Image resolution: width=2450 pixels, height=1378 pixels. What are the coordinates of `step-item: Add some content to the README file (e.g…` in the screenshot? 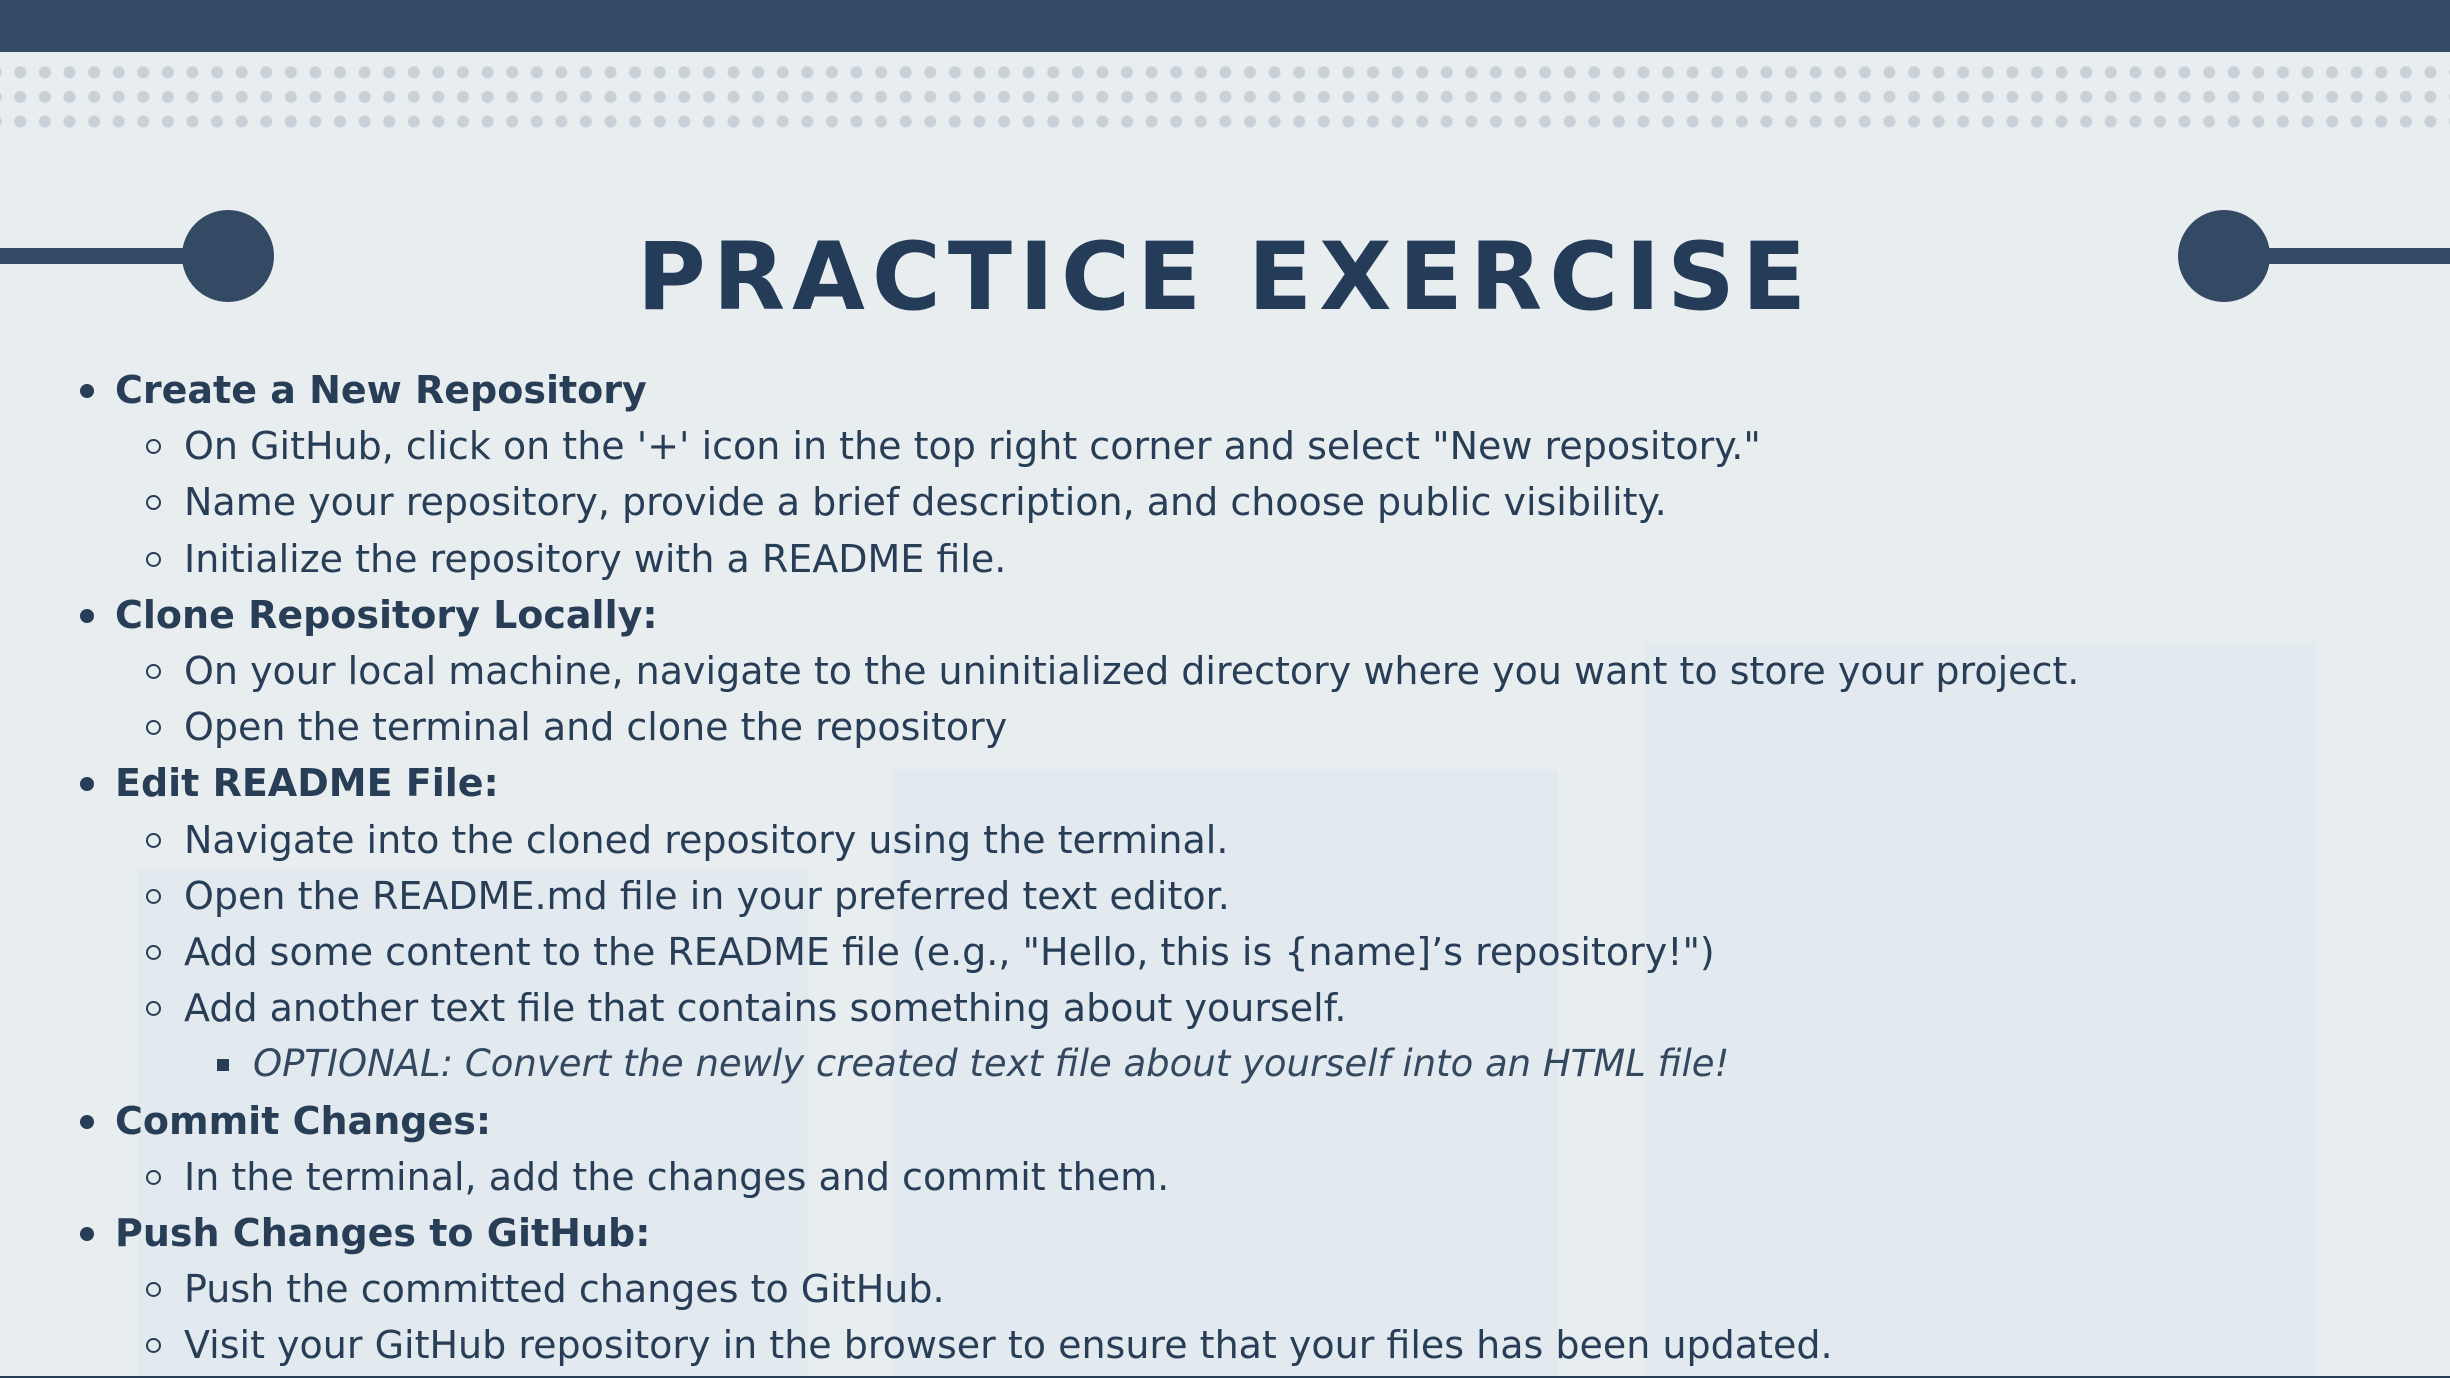 It's located at (1240, 952).